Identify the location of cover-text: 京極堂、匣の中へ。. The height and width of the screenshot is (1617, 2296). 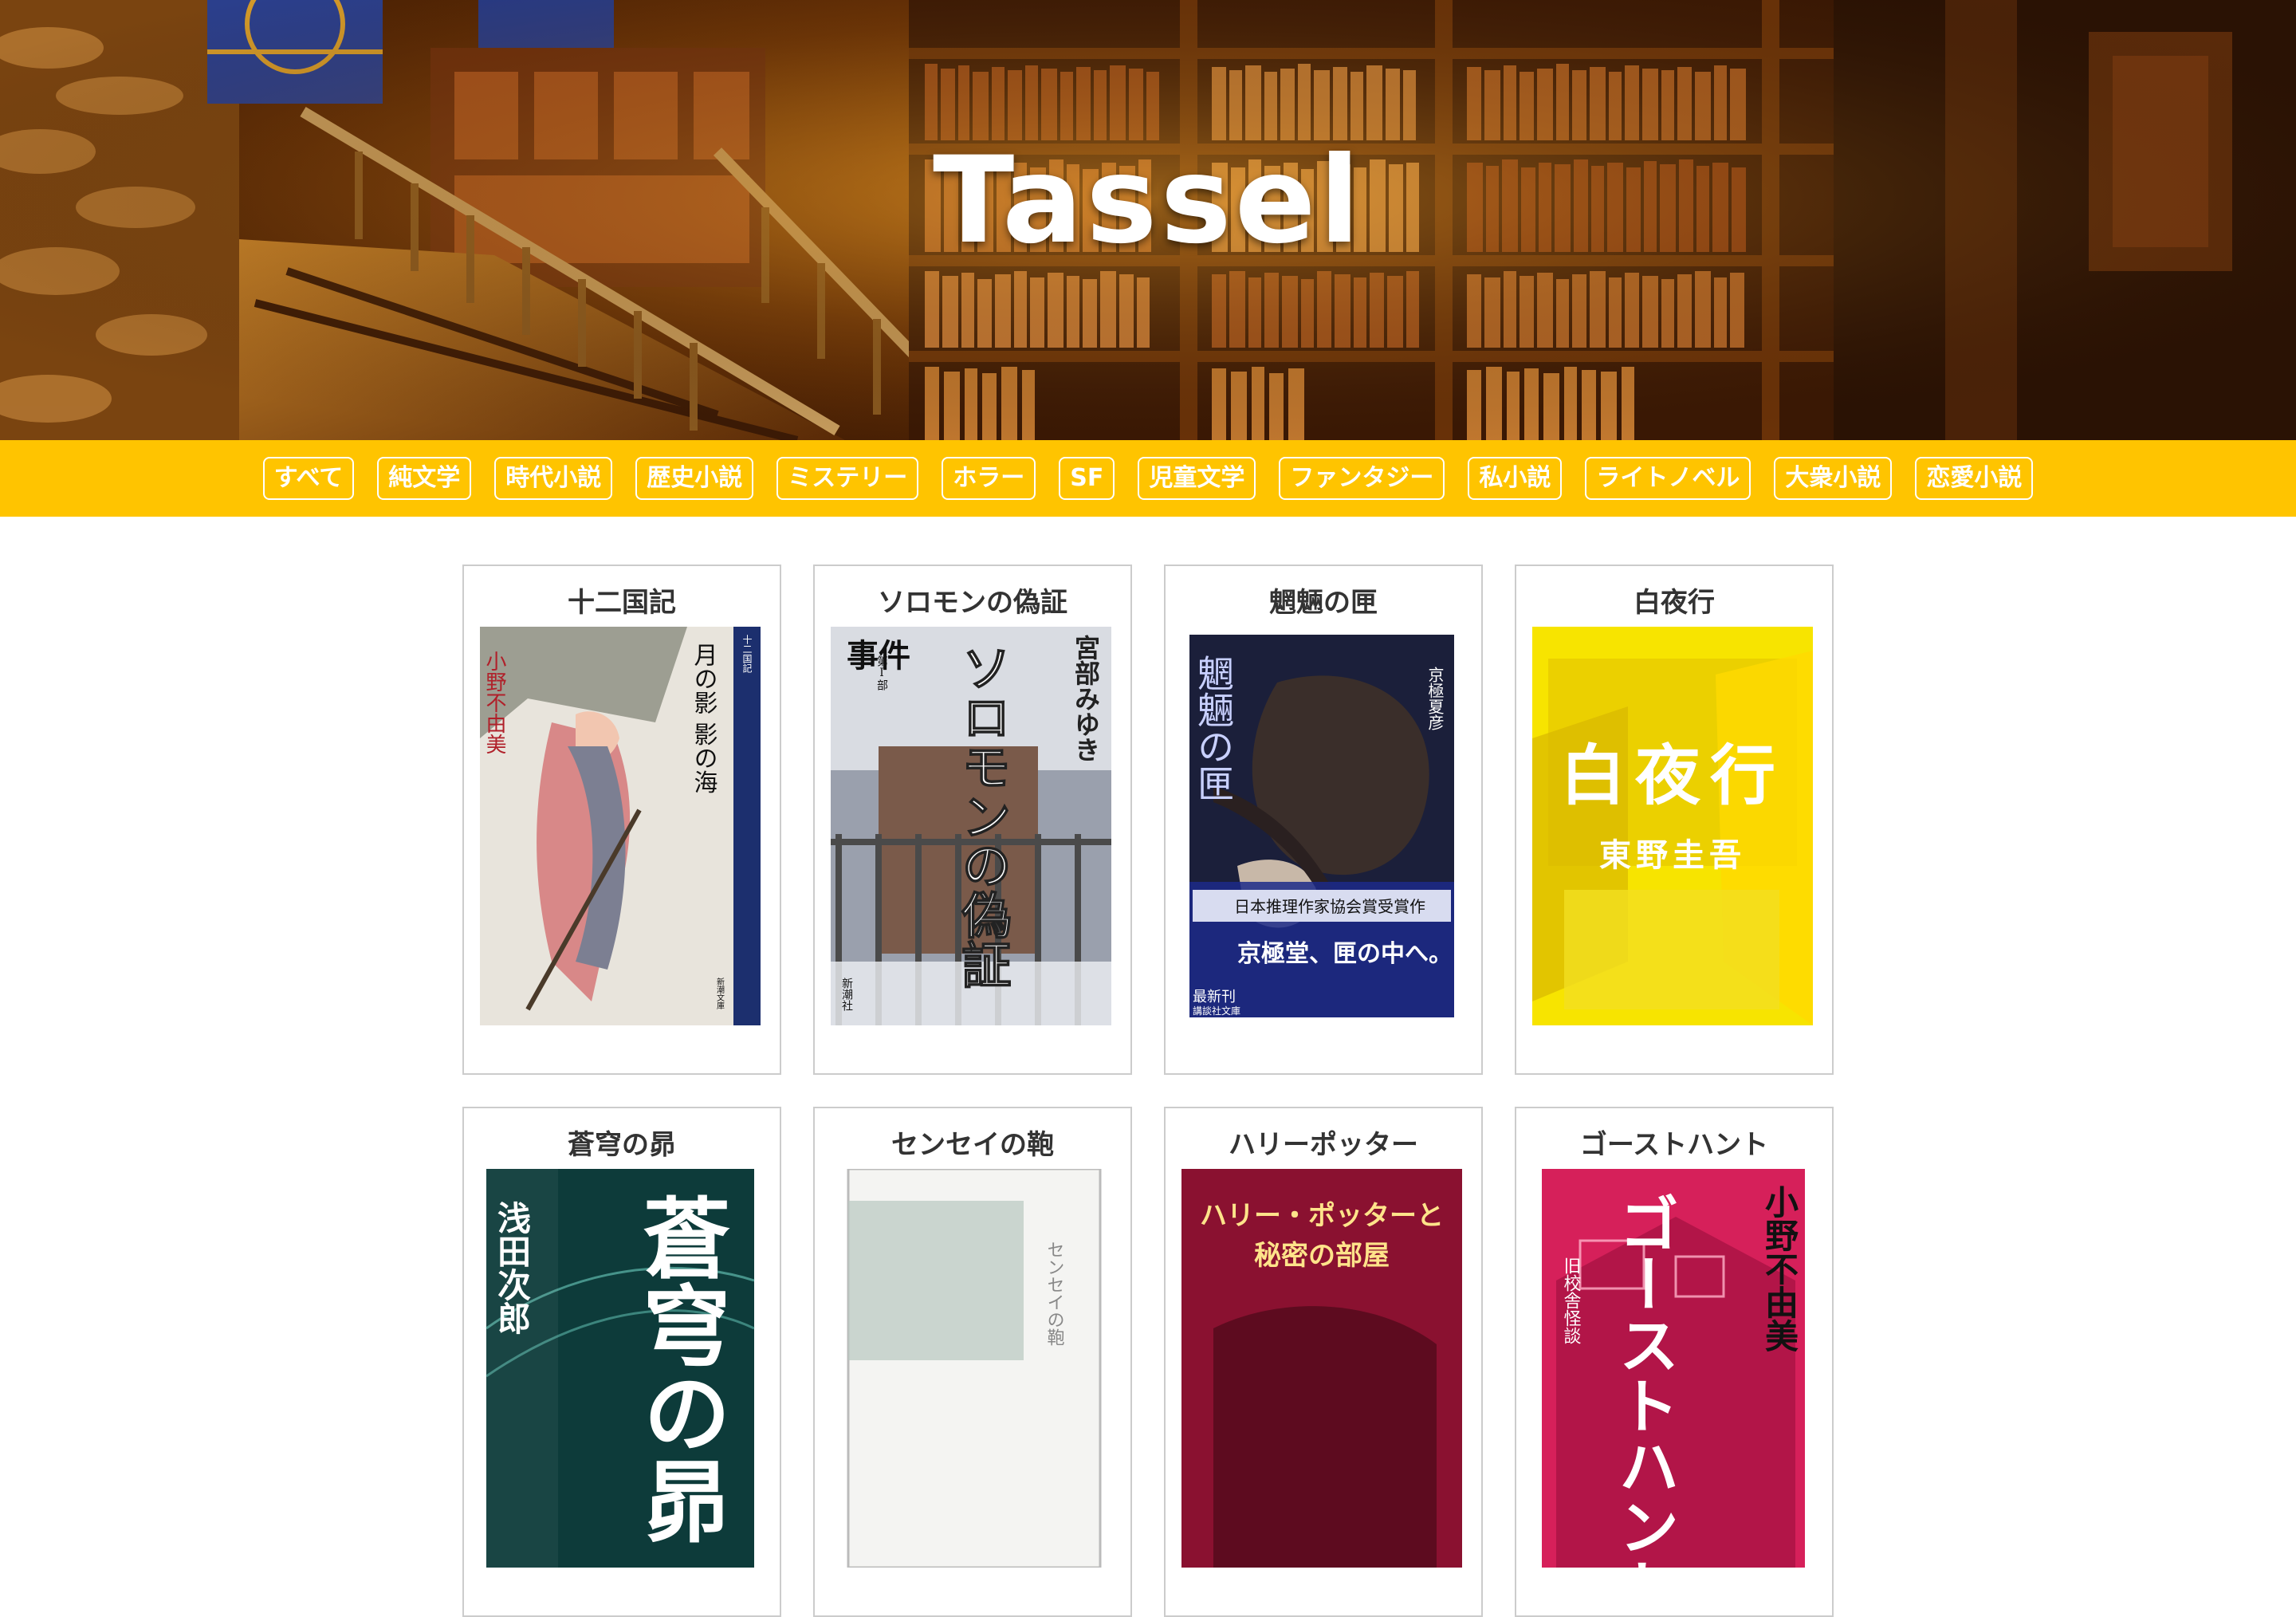
(1345, 954).